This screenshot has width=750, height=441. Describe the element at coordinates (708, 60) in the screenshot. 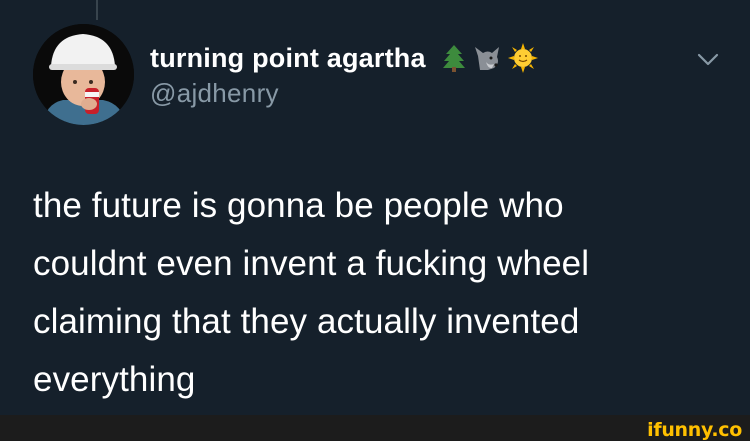

I see `chevron-down-icon` at that location.